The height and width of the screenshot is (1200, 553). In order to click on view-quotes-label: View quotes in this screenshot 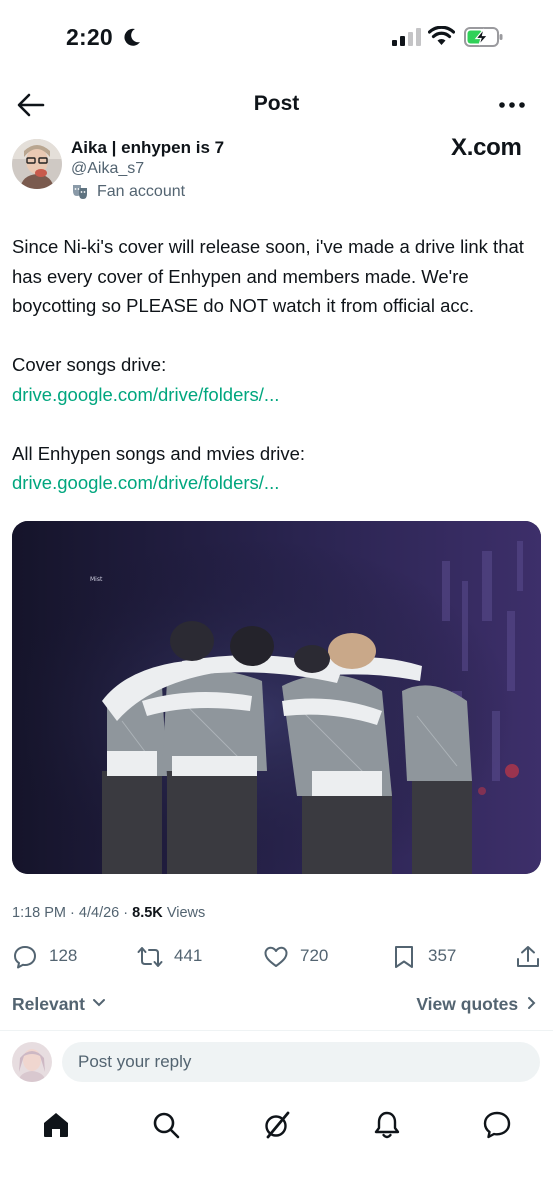, I will do `click(467, 1004)`.